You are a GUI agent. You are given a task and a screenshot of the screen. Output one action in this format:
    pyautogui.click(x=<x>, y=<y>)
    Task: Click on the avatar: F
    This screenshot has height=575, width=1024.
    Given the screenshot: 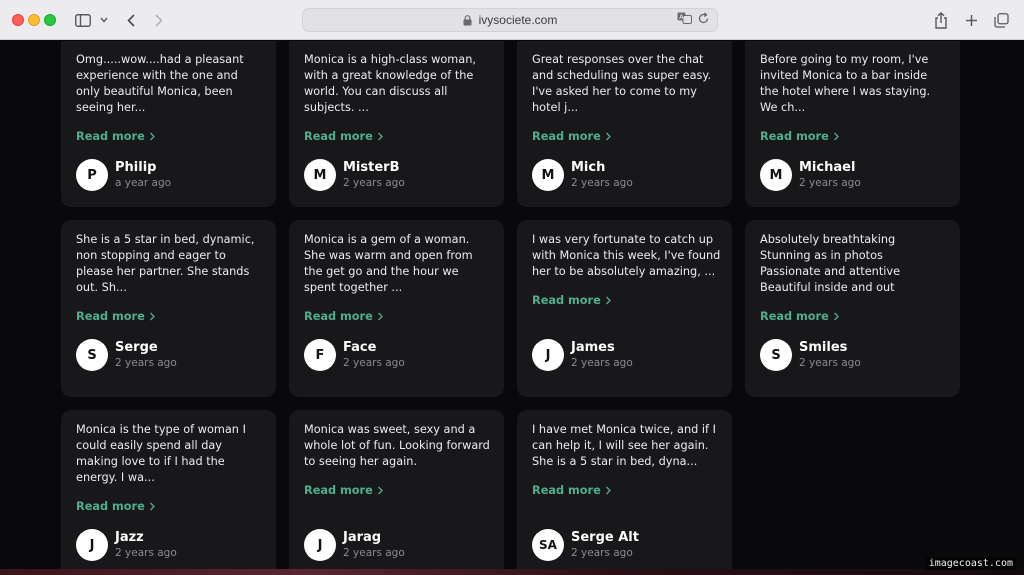 What is the action you would take?
    pyautogui.click(x=320, y=355)
    